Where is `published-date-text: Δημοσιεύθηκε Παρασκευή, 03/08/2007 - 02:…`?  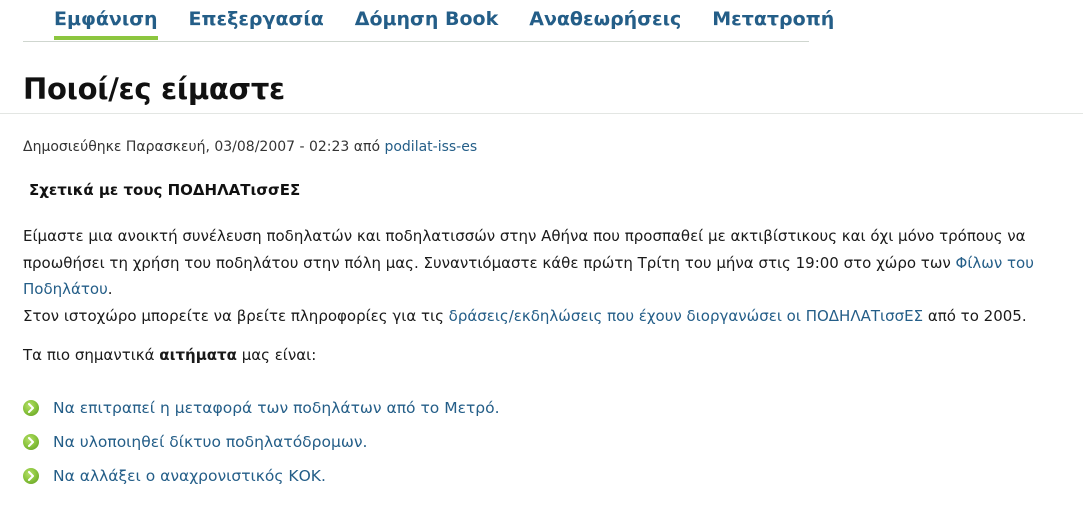
published-date-text: Δημοσιεύθηκε Παρασκευή, 03/08/2007 - 02:… is located at coordinates (204, 147).